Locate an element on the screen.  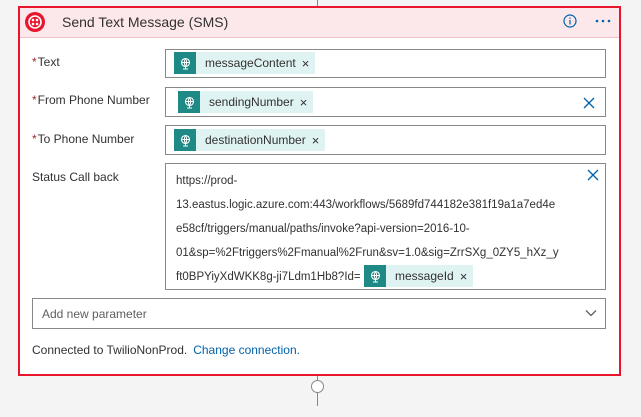
text-field: messageContent × is located at coordinates (385, 63).